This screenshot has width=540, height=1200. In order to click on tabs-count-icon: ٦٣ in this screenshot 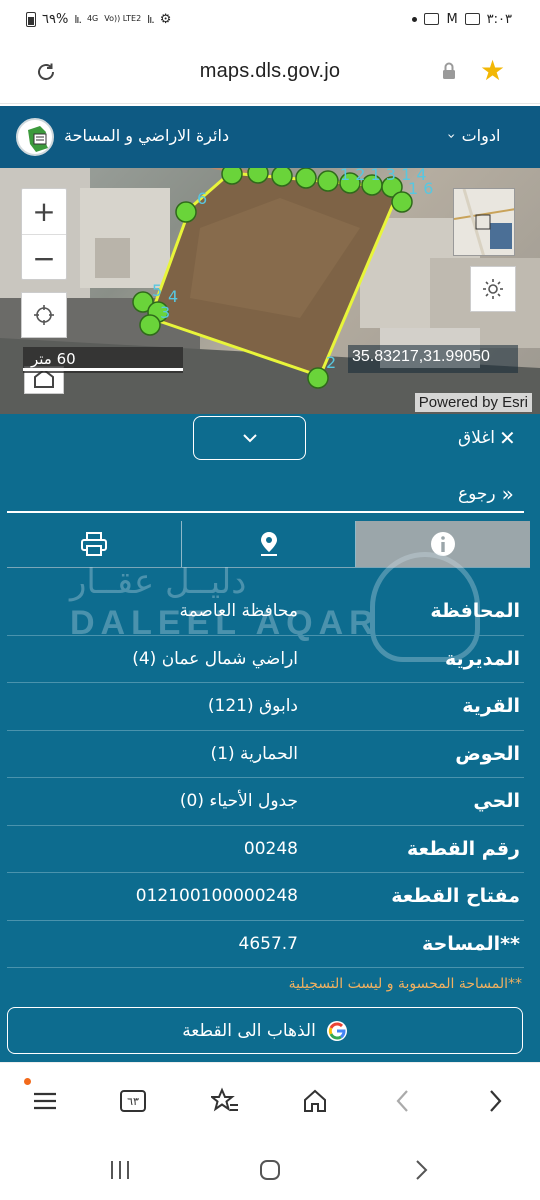, I will do `click(133, 1101)`.